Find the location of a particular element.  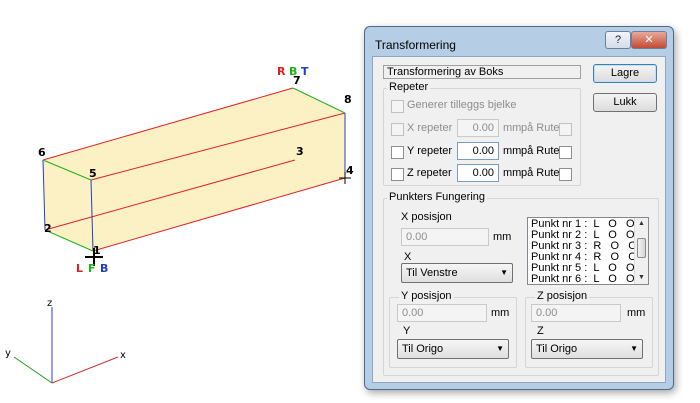

save-button: Lagre is located at coordinates (625, 73).